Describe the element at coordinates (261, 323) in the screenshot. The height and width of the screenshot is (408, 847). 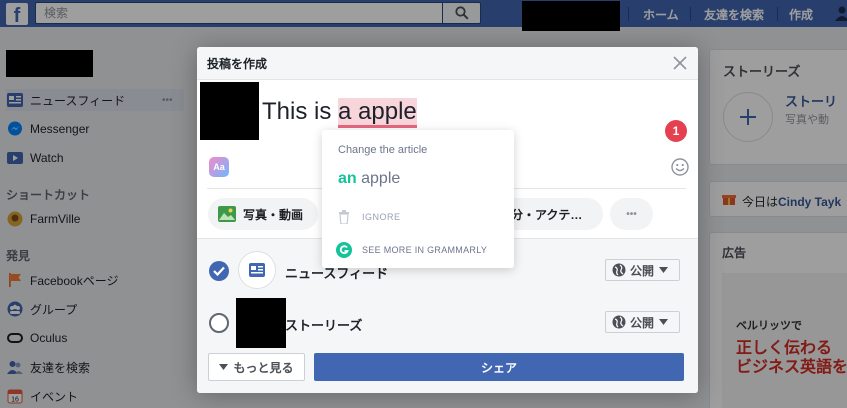
I see `redacted-story-avatar` at that location.